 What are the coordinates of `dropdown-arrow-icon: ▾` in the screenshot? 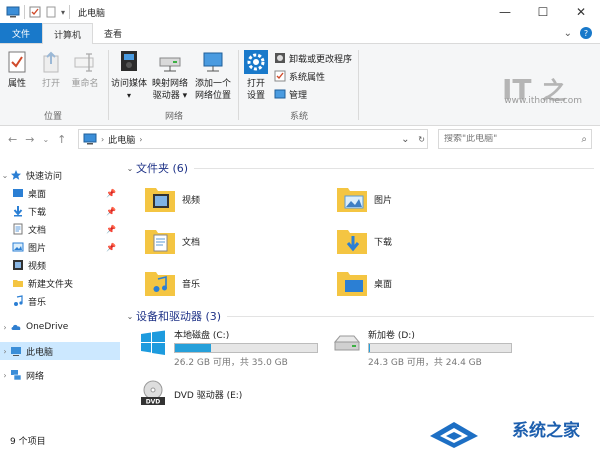 It's located at (128, 95).